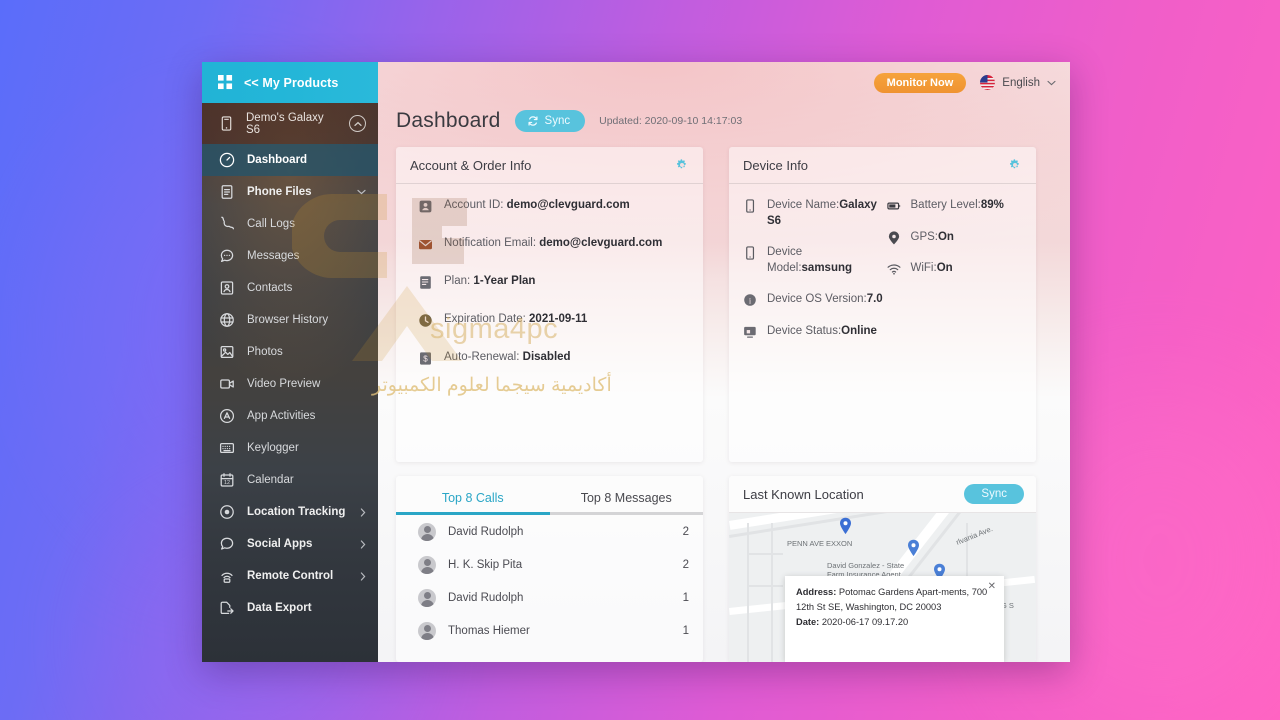  What do you see at coordinates (601, 243) in the screenshot?
I see `account-row-value: demo@clevguard.com` at bounding box center [601, 243].